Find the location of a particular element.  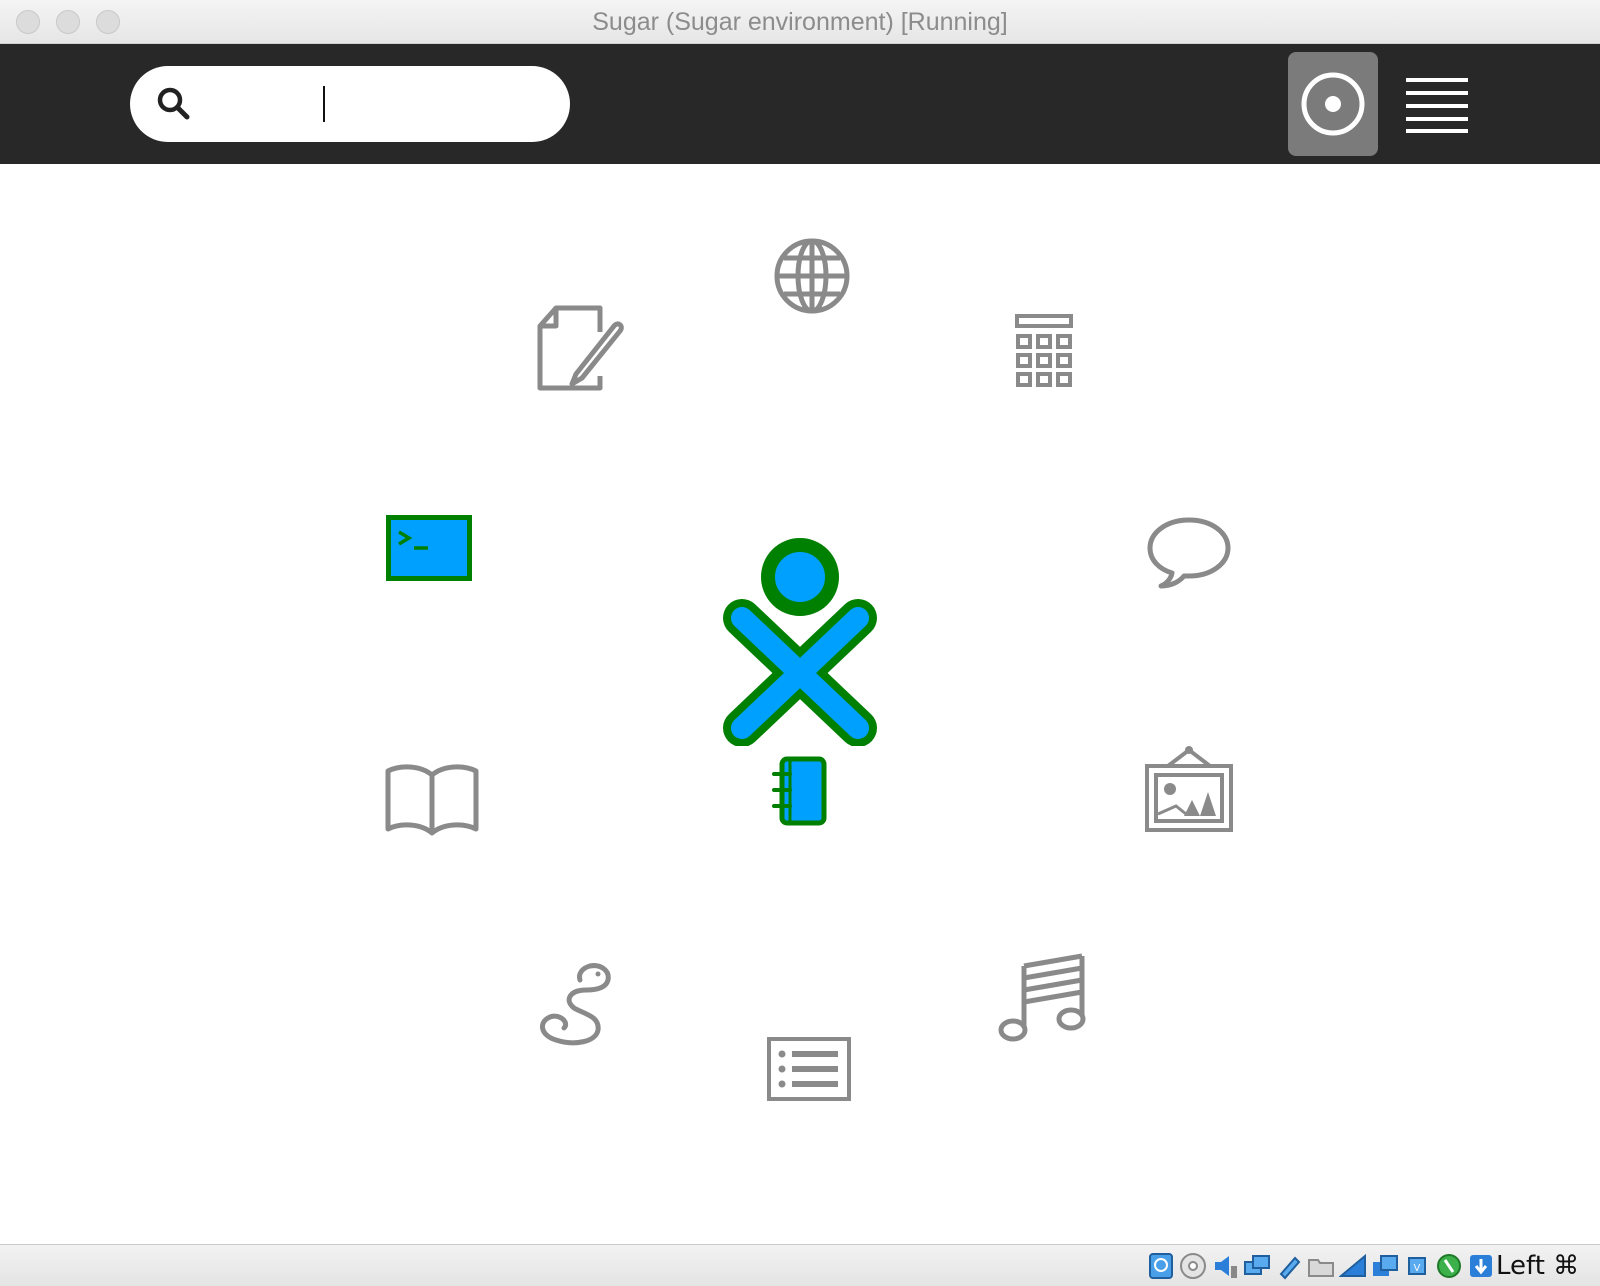

activity-terminal is located at coordinates (429, 548).